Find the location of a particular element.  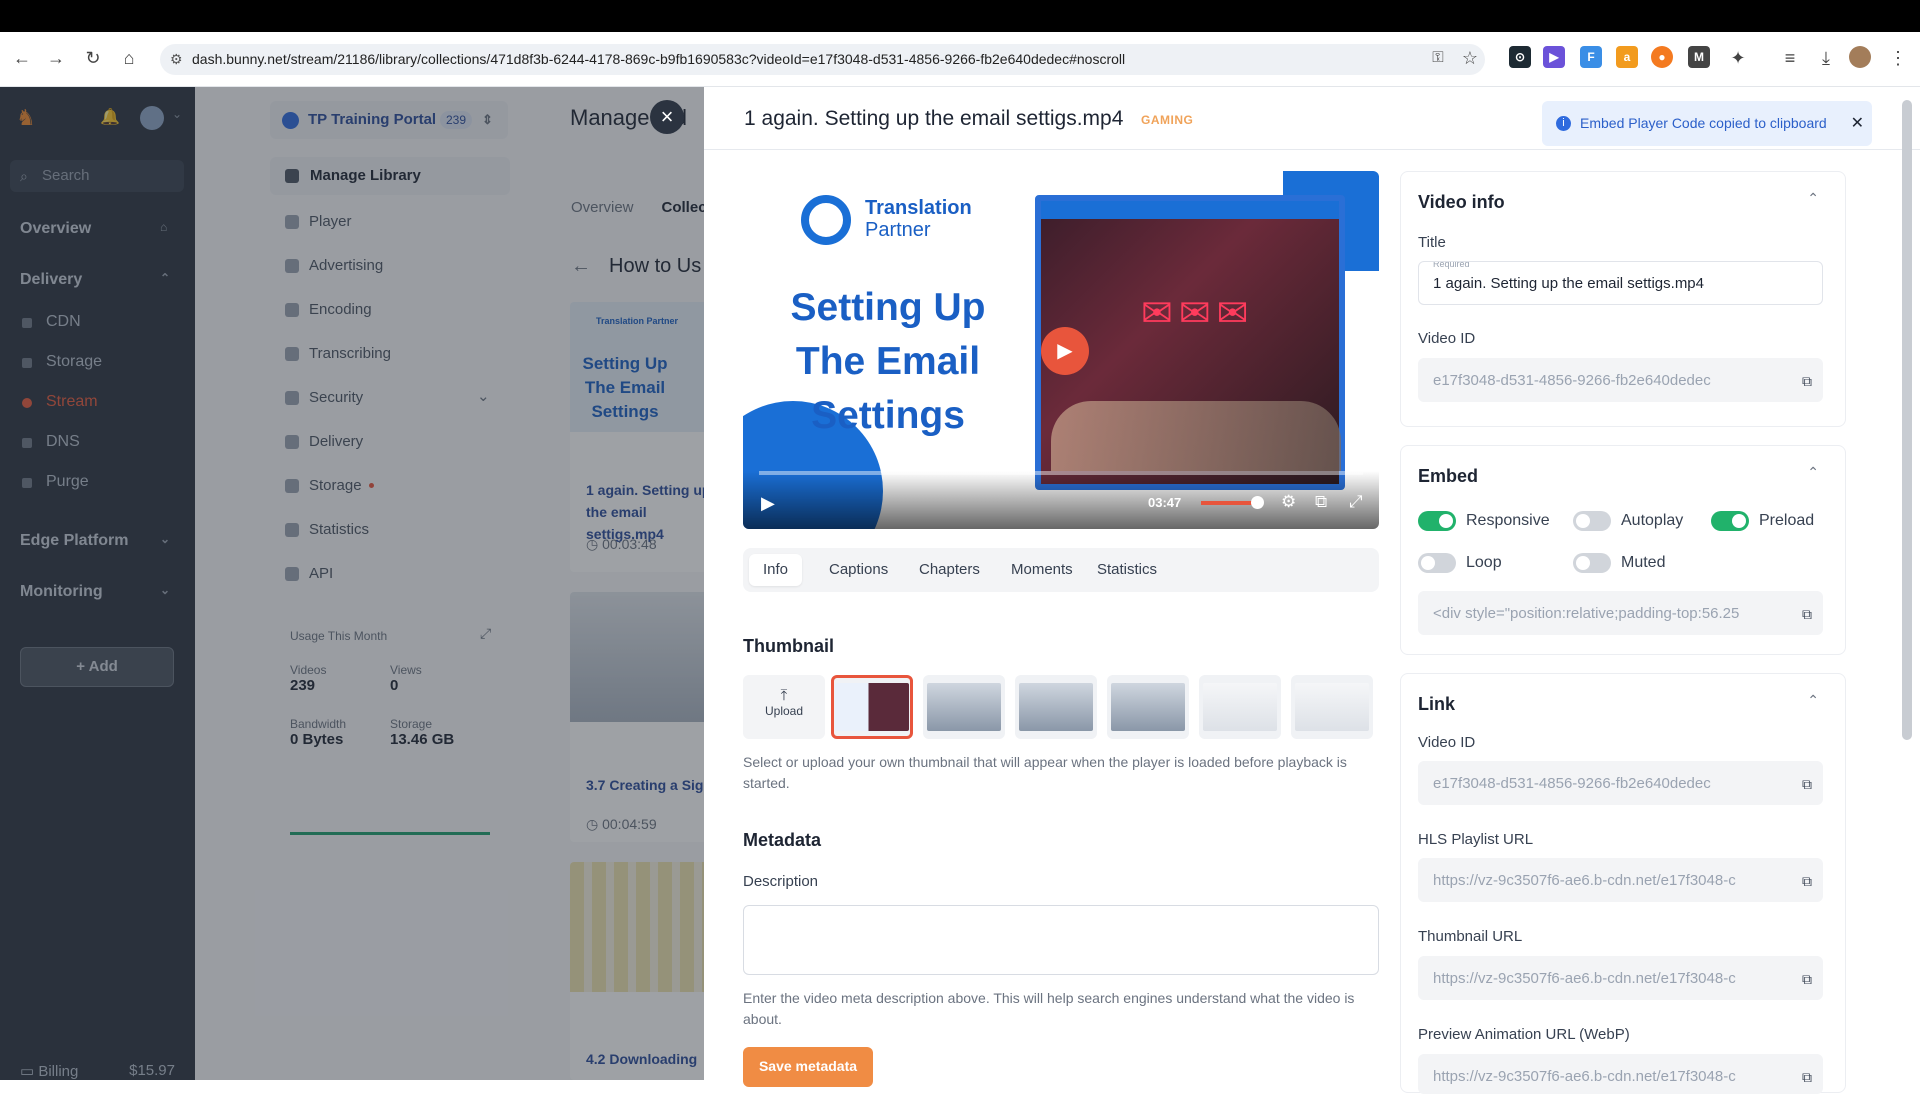

required-hint: Required is located at coordinates (1451, 265).